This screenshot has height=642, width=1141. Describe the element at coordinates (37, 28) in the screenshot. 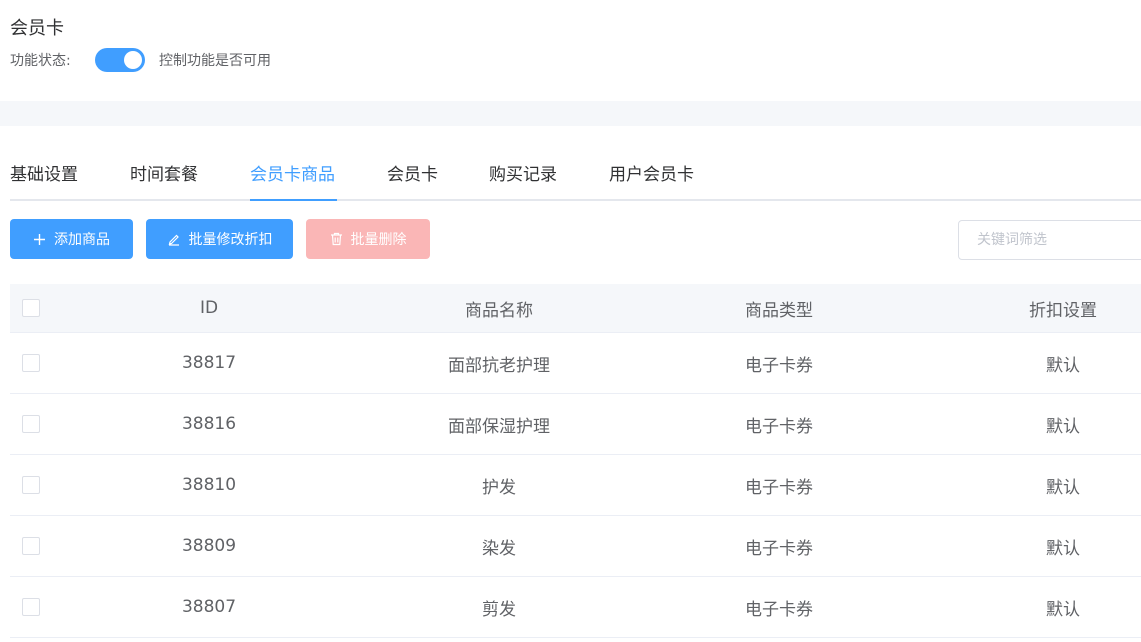

I see `page-title: 会员卡` at that location.